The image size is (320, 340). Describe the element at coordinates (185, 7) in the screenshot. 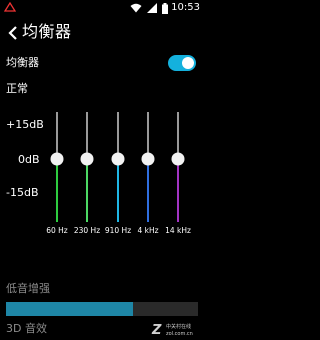

I see `clock: 10:53` at that location.